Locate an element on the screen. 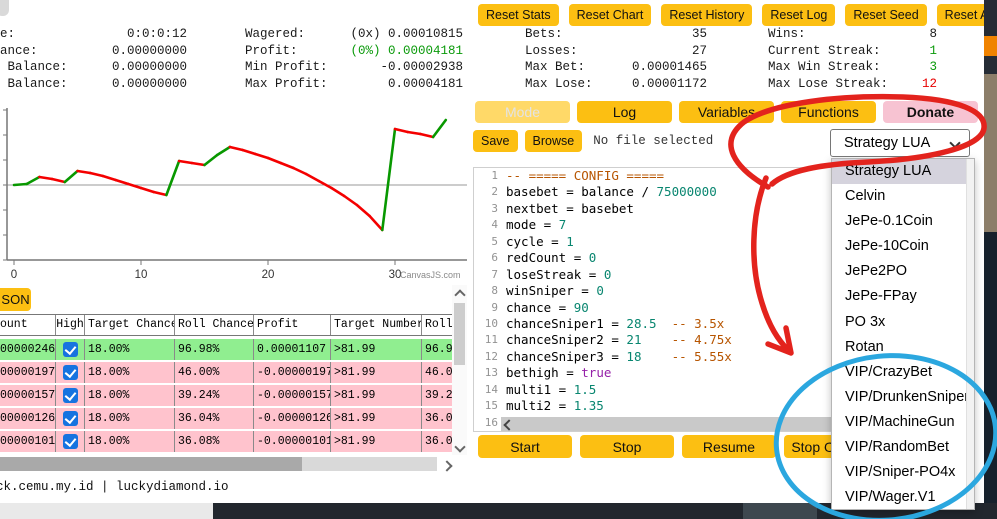 Image resolution: width=997 pixels, height=519 pixels. stat-value: 35 is located at coordinates (699, 34).